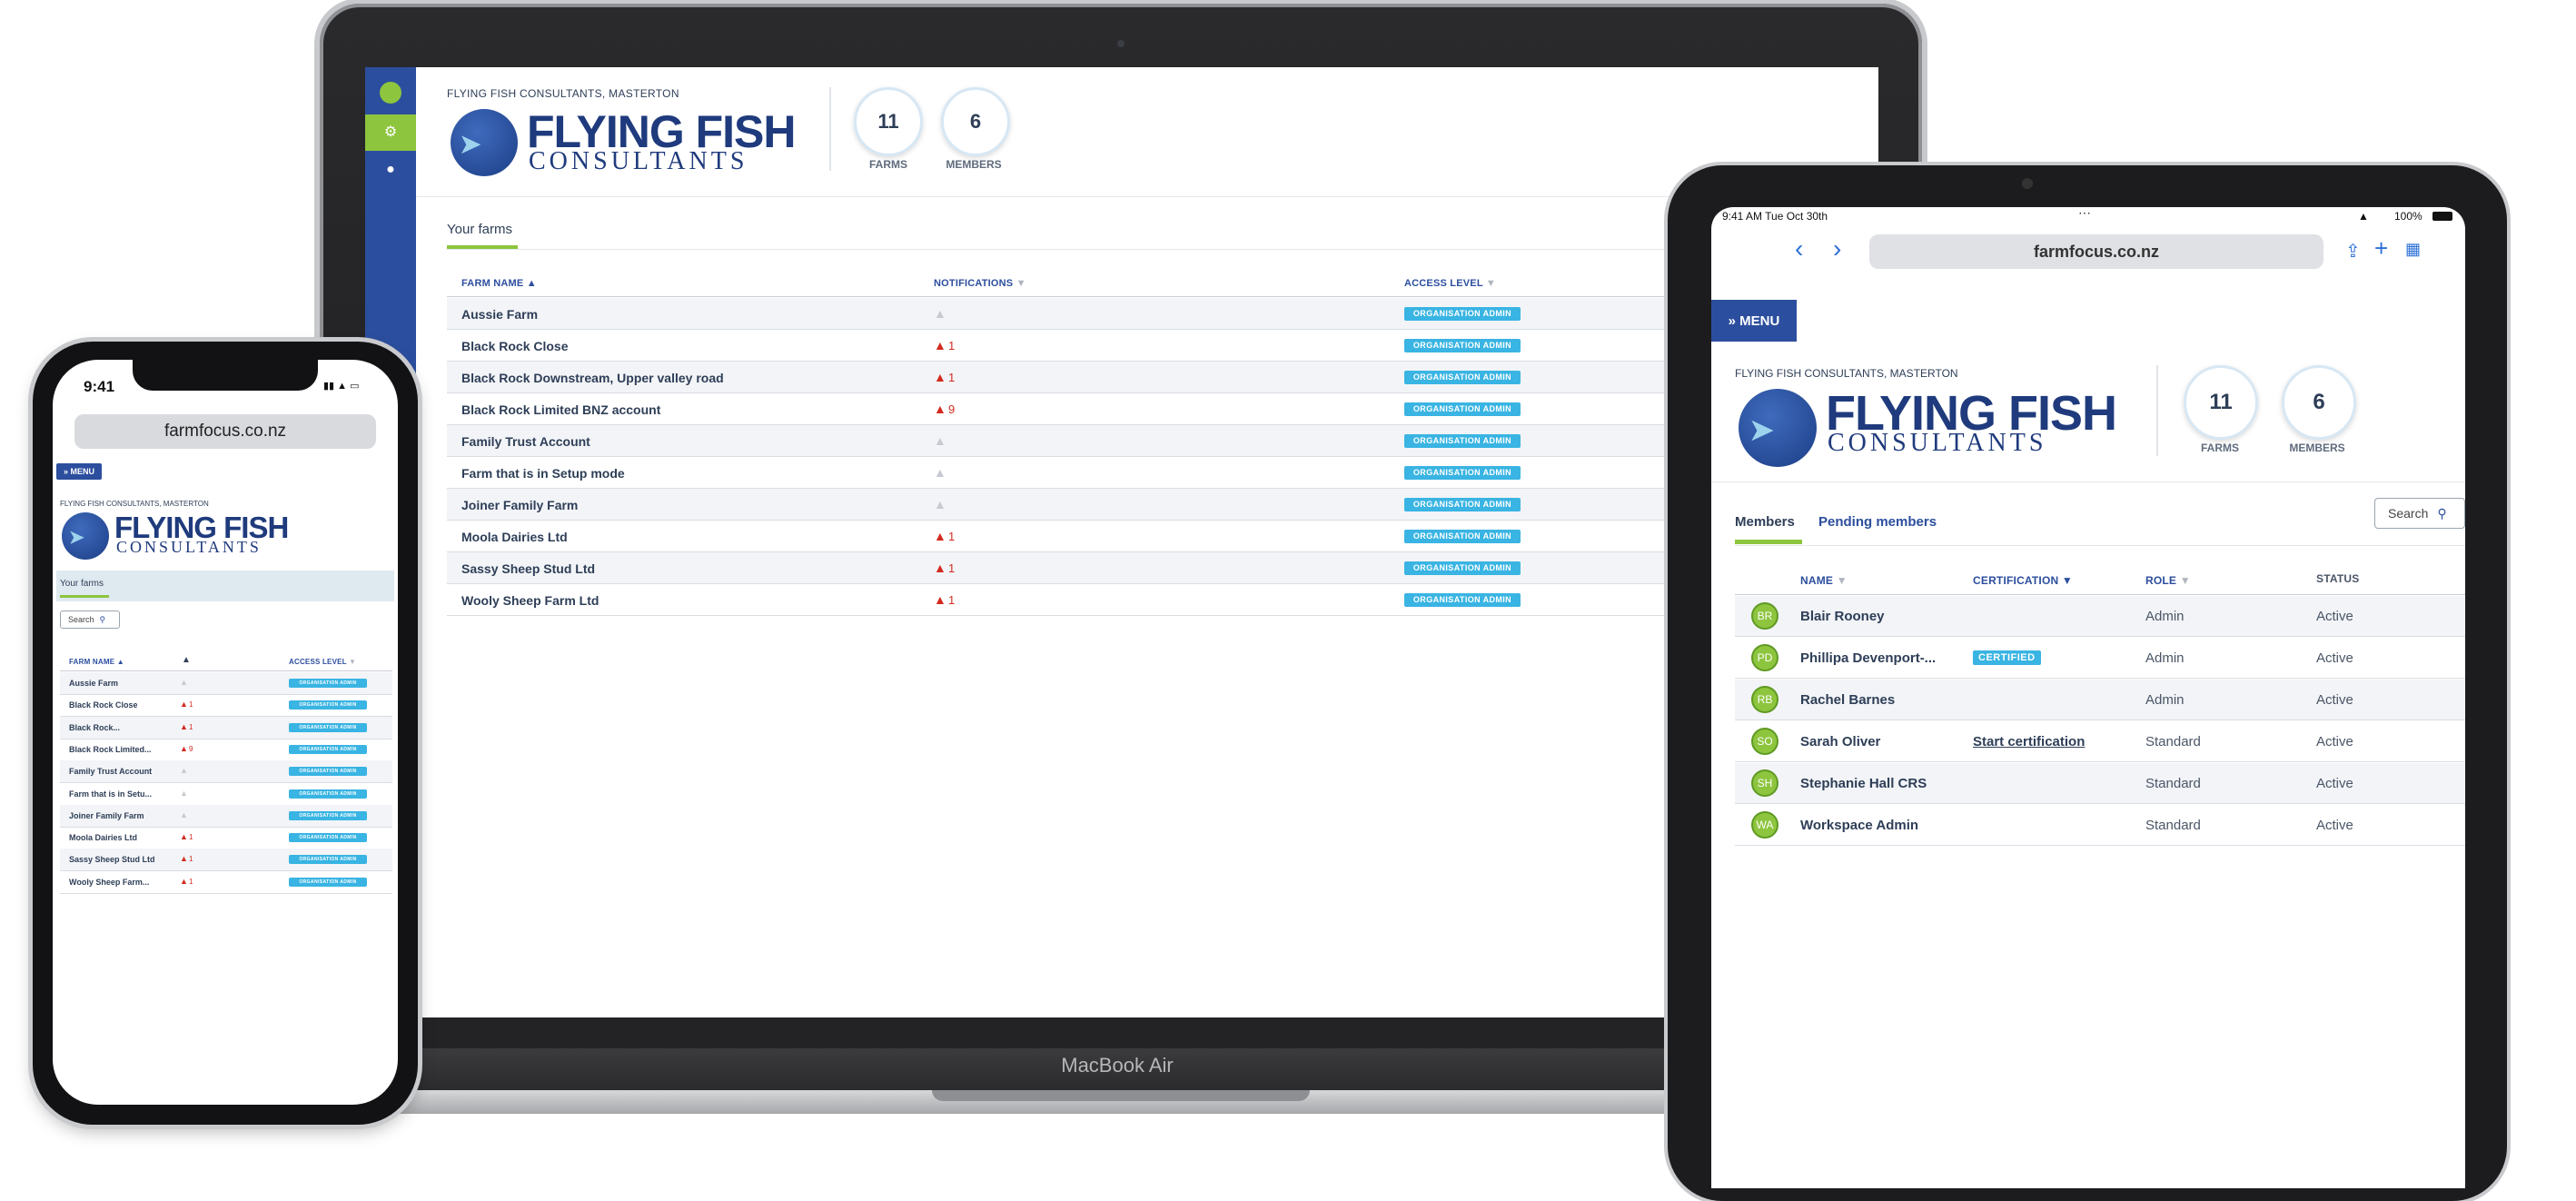 The image size is (2576, 1201). I want to click on member-name: Sarah Oliver, so click(1840, 741).